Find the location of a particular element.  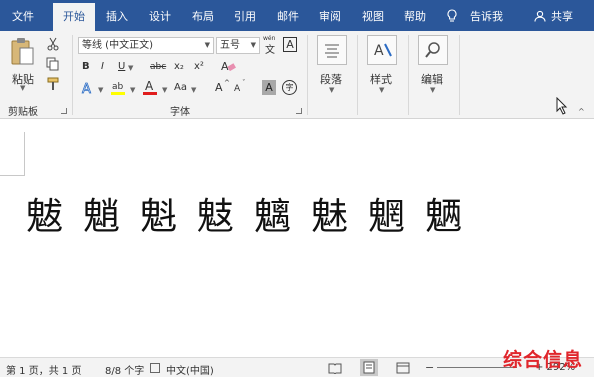

styles-label: 样式 is located at coordinates (381, 79).